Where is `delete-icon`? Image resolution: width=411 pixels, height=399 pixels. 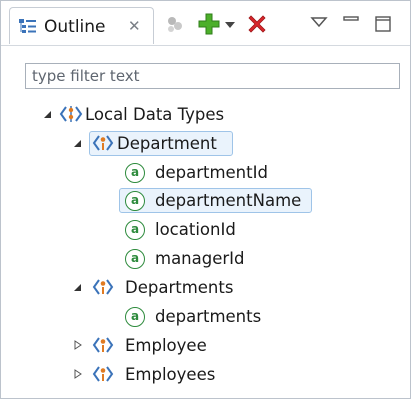 delete-icon is located at coordinates (257, 24).